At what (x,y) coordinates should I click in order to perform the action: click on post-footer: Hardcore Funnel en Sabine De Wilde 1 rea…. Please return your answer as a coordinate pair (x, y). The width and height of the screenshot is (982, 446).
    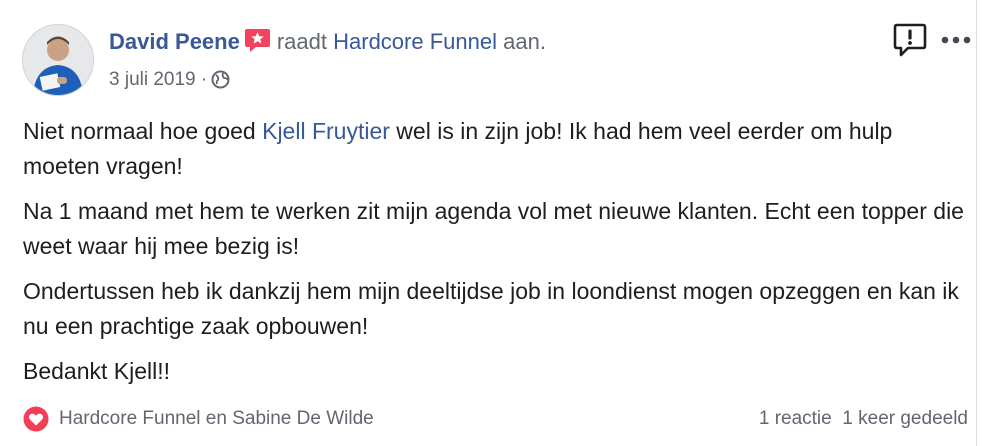
    Looking at the image, I should click on (495, 419).